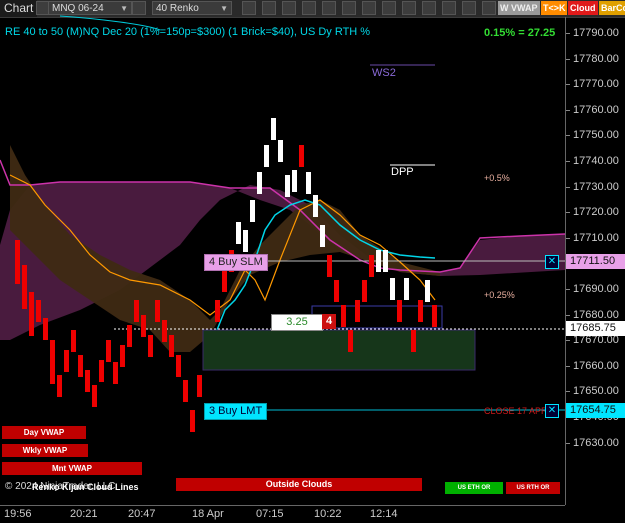 This screenshot has height=523, width=625. I want to click on price-tick-label: 17760.00, so click(596, 109).